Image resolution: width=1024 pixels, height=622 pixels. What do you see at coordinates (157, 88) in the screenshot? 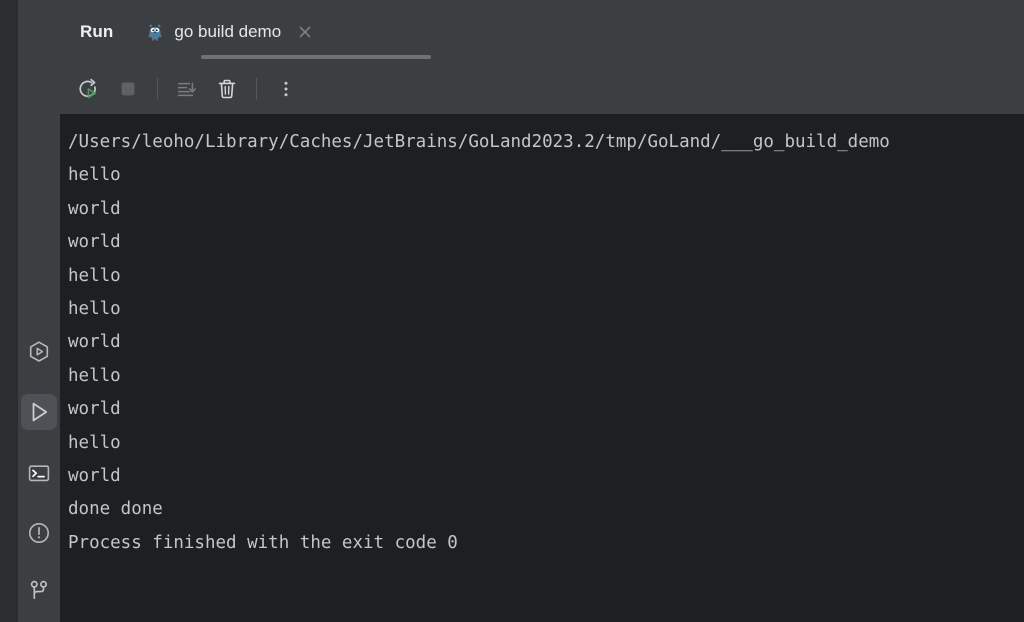
I see `toolbar-separator` at bounding box center [157, 88].